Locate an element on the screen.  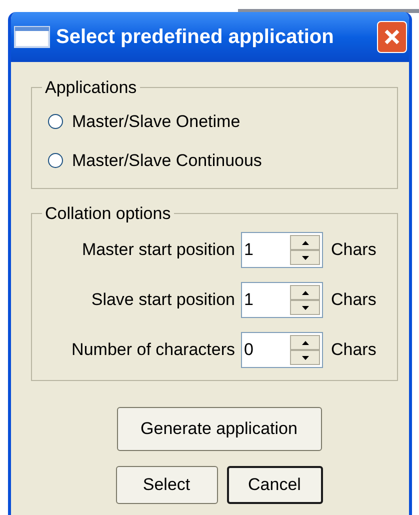
window-title: Select predefined application is located at coordinates (195, 37).